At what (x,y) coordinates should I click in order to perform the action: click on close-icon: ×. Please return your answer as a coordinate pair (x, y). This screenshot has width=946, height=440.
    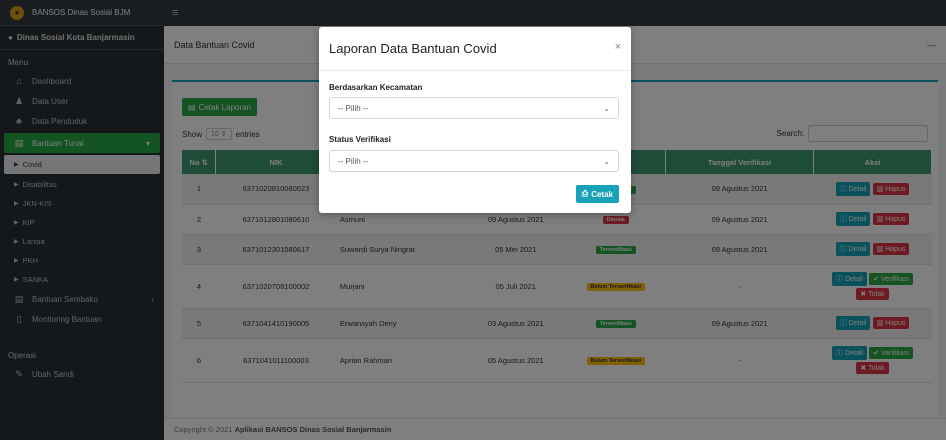
    Looking at the image, I should click on (618, 47).